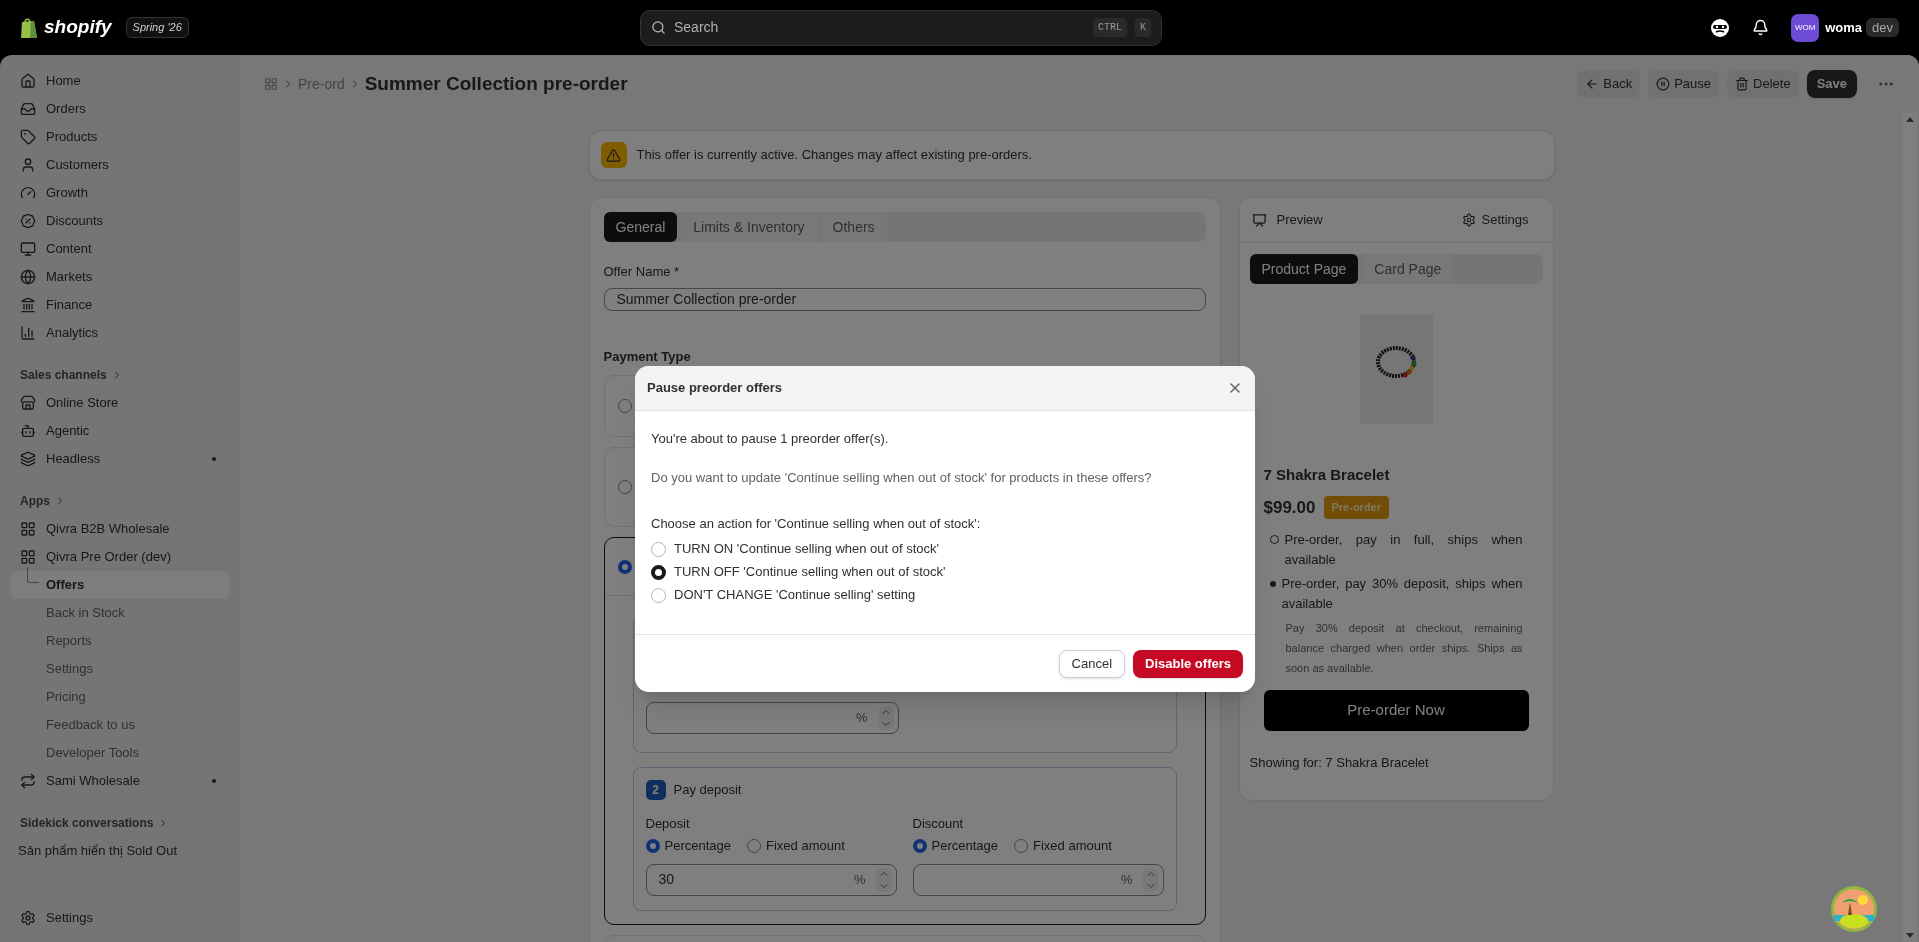 The width and height of the screenshot is (1919, 942). Describe the element at coordinates (795, 595) in the screenshot. I see `radio-label: DON'T CHANGE 'Continue selling' setting` at that location.